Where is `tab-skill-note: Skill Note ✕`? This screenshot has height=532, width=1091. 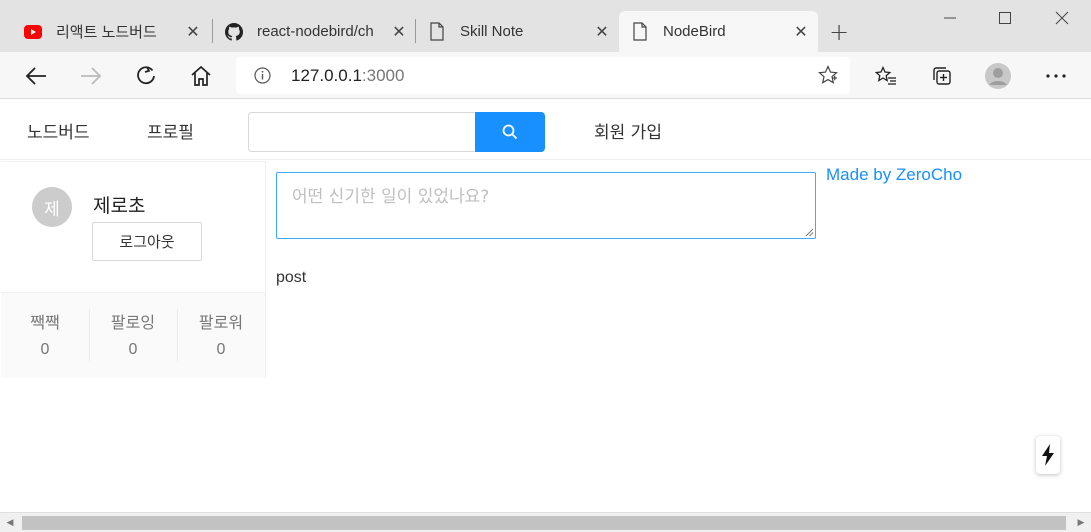
tab-skill-note: Skill Note ✕ is located at coordinates (517, 31).